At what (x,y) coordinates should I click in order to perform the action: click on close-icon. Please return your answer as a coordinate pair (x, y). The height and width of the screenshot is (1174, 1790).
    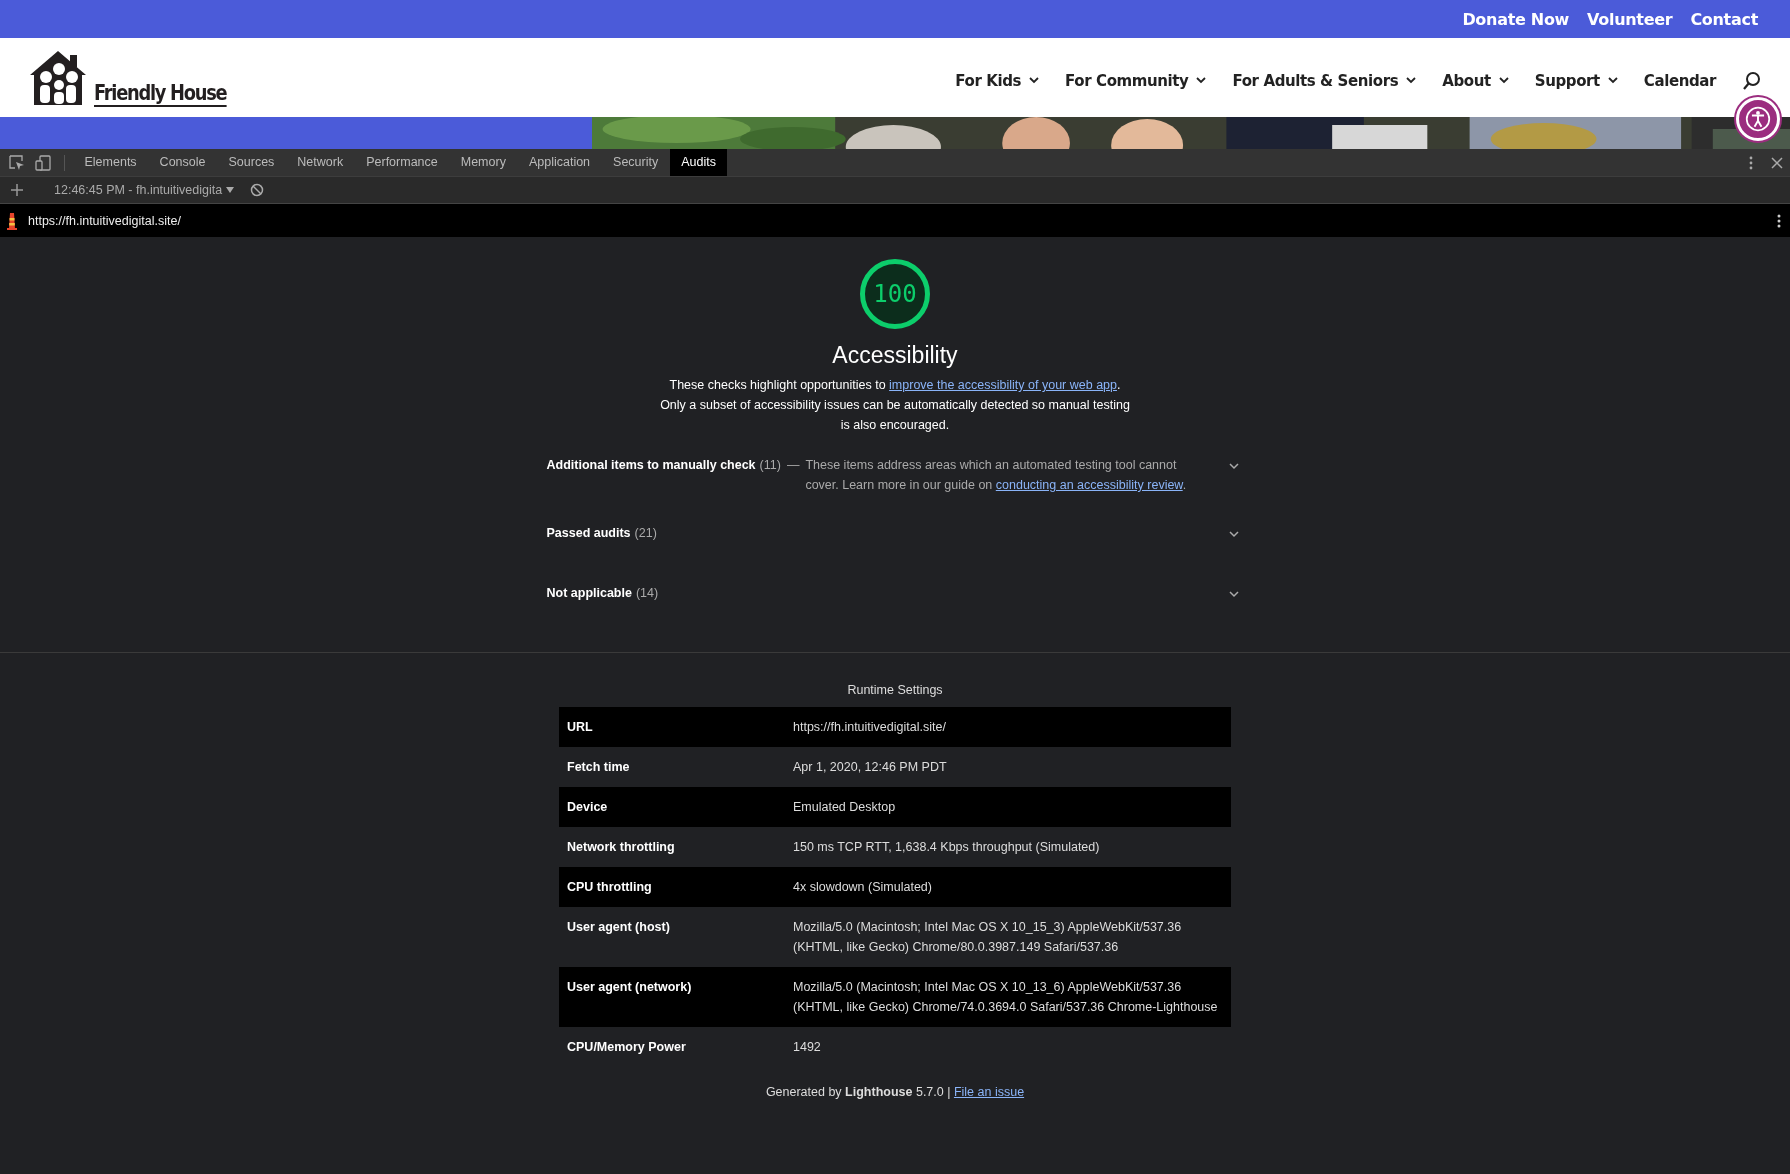
    Looking at the image, I should click on (1777, 162).